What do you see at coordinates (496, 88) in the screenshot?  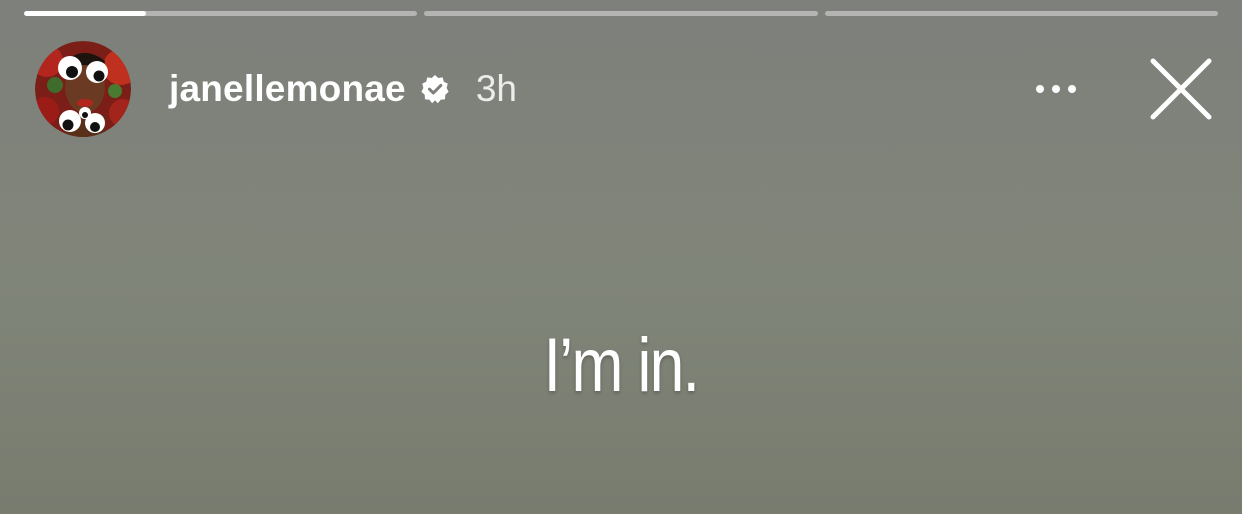 I see `post-timestamp: 3h` at bounding box center [496, 88].